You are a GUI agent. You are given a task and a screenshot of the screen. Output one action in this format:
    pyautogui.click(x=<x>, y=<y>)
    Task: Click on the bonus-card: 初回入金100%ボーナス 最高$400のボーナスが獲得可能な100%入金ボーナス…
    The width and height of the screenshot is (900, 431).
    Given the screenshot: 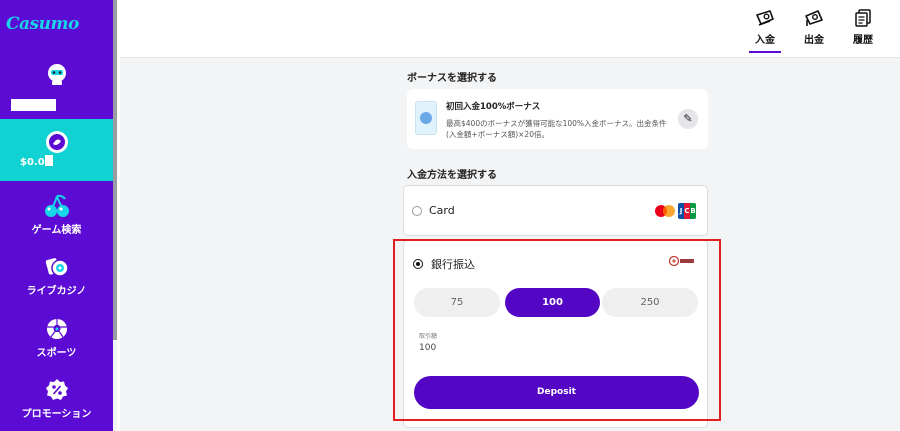 What is the action you would take?
    pyautogui.click(x=557, y=119)
    